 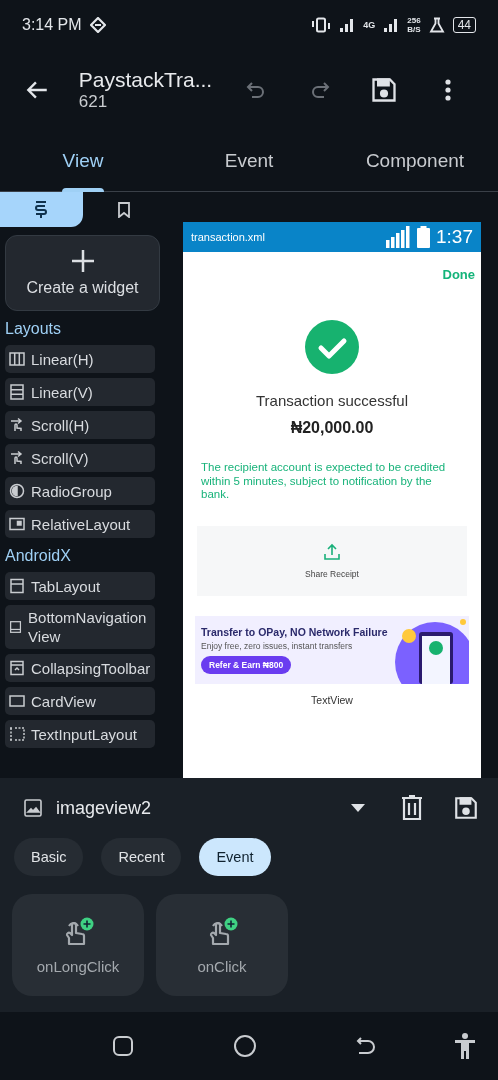 I want to click on more-vertical-icon, so click(x=448, y=90).